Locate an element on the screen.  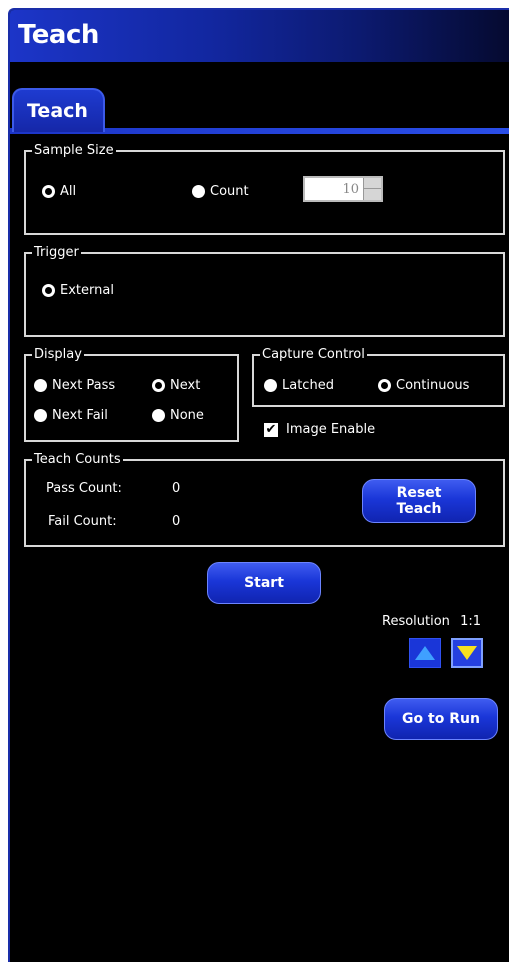
display-next-radio: Next is located at coordinates (176, 385).